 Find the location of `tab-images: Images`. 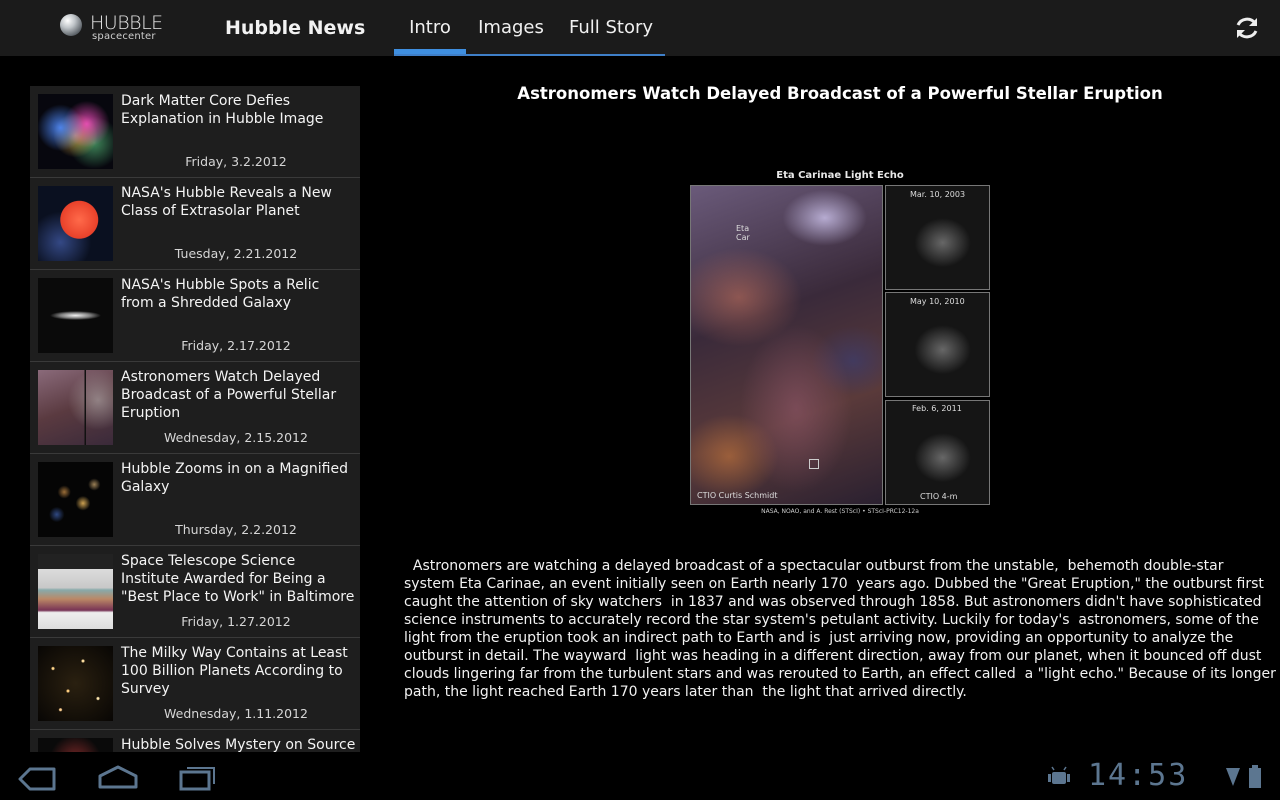

tab-images: Images is located at coordinates (511, 27).